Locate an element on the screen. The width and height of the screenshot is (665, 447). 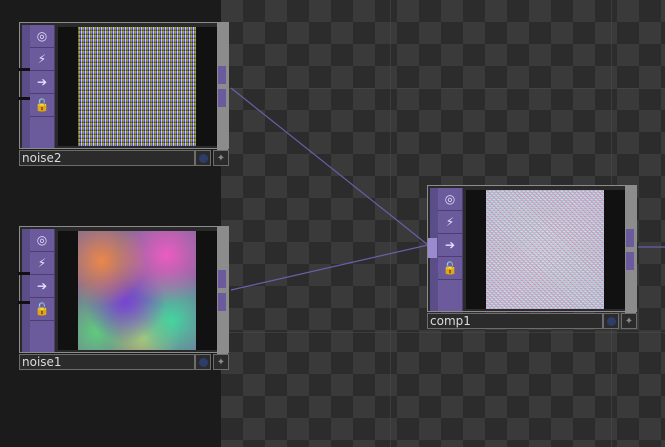
node-name-label: noise2 is located at coordinates (107, 158).